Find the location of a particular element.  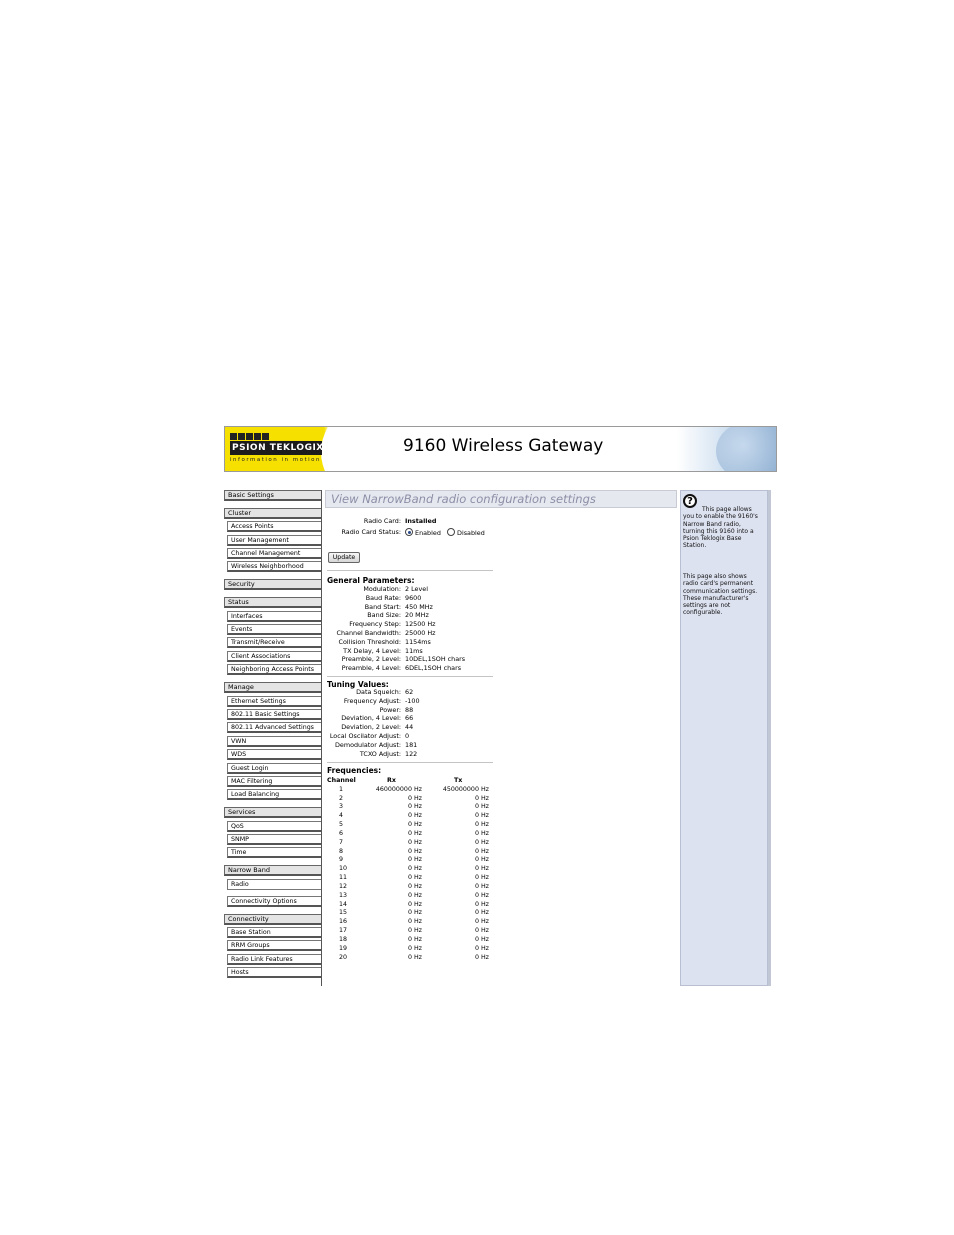

sidebar-item-connectivity-options: Connectivity Options is located at coordinates (274, 901).